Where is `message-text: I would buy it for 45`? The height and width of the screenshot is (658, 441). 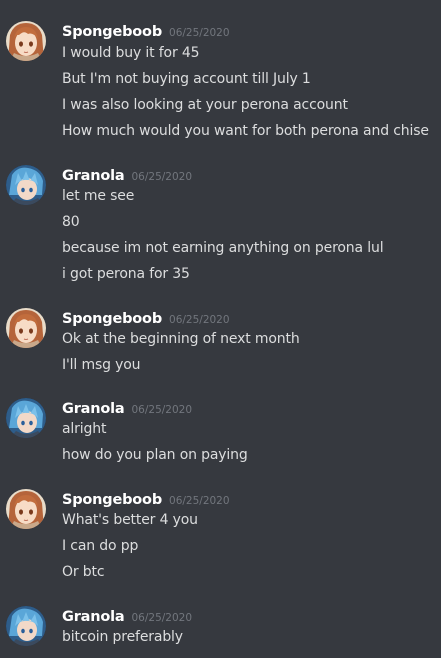 message-text: I would buy it for 45 is located at coordinates (131, 53).